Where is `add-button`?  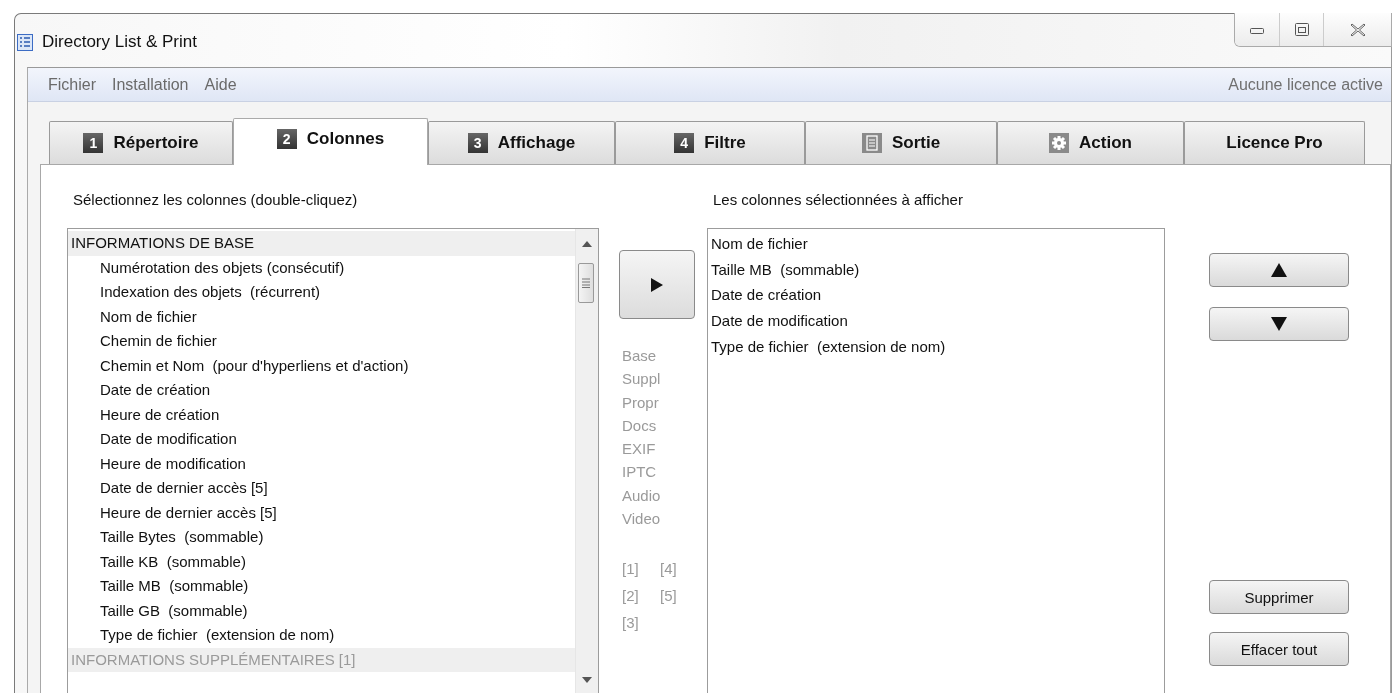 add-button is located at coordinates (657, 284).